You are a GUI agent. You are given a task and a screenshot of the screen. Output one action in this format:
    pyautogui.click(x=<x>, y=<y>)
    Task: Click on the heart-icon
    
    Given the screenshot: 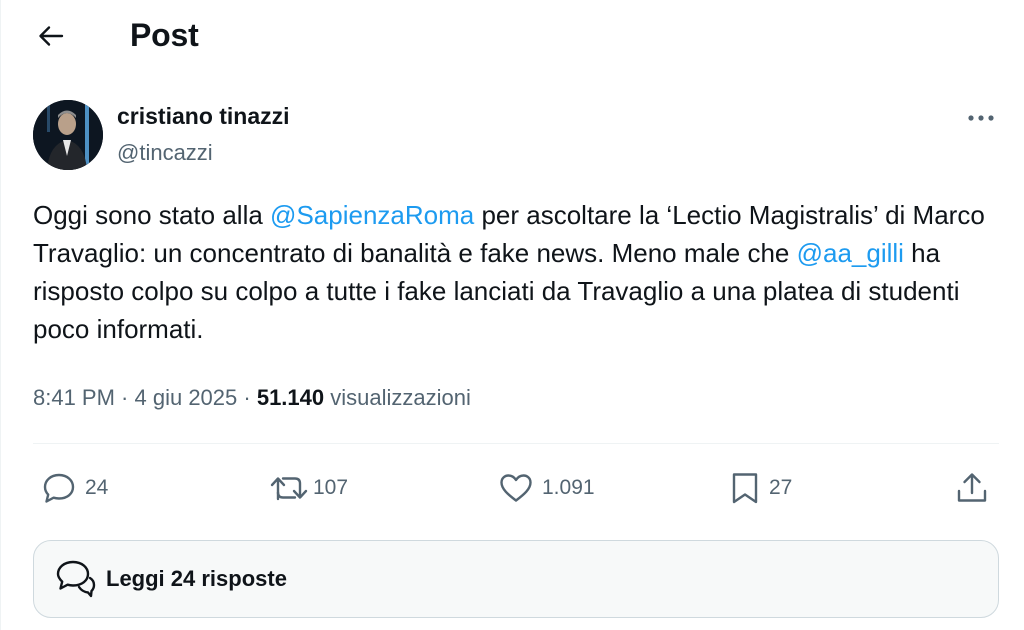 What is the action you would take?
    pyautogui.click(x=516, y=488)
    